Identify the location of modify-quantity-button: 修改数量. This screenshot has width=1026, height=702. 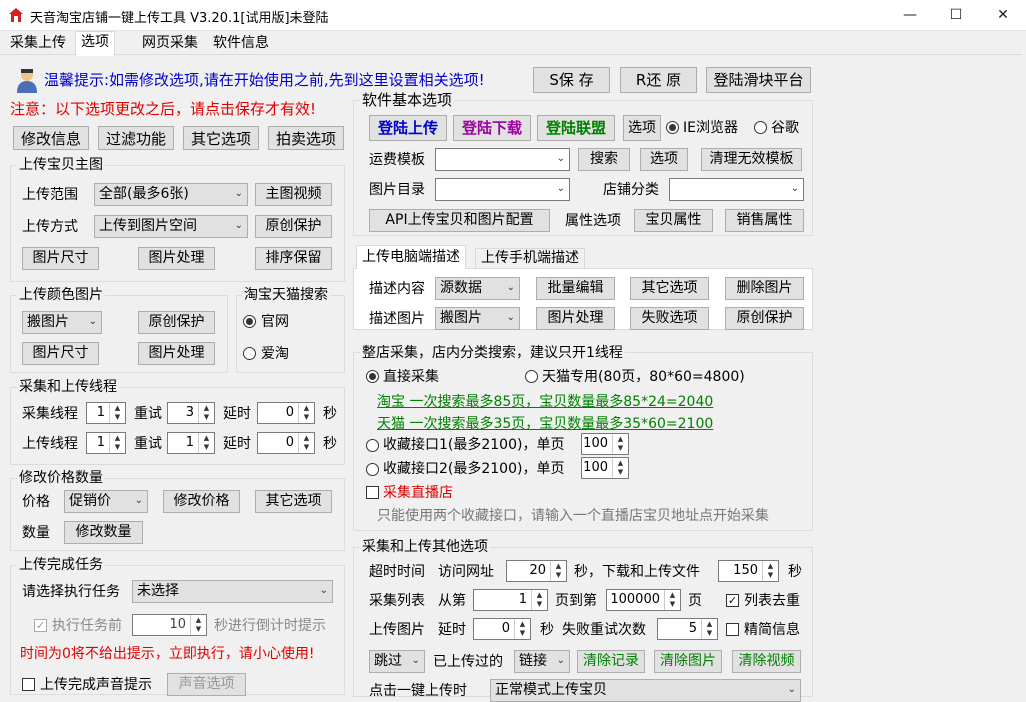
(103, 532).